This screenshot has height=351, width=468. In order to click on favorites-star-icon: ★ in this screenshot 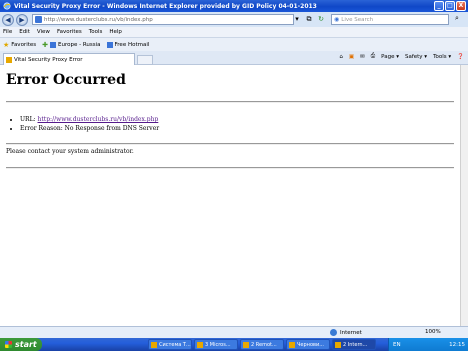, I will do `click(6, 45)`.